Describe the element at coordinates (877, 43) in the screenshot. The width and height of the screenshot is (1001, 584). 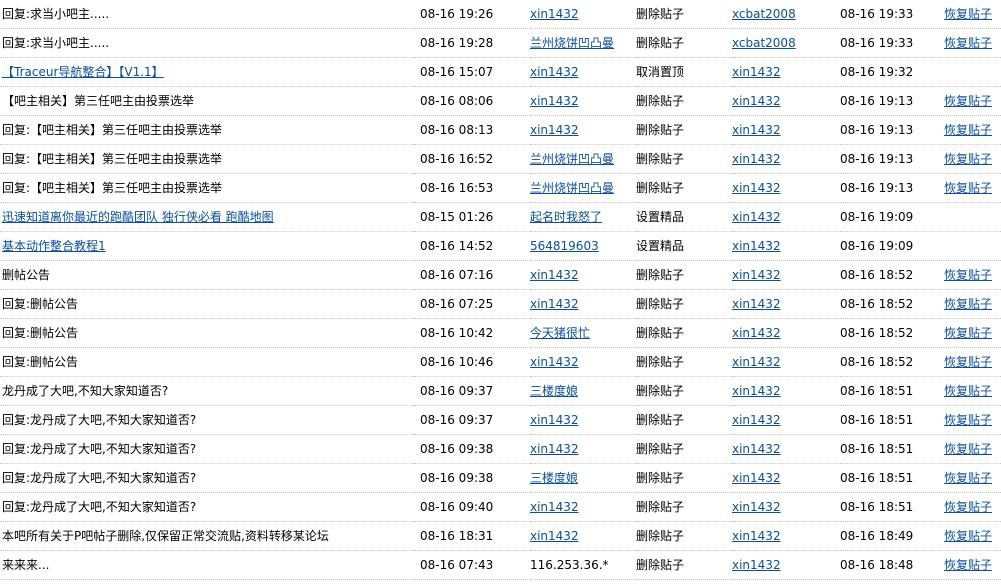
I see `operation-time: 08-16 19:33` at that location.